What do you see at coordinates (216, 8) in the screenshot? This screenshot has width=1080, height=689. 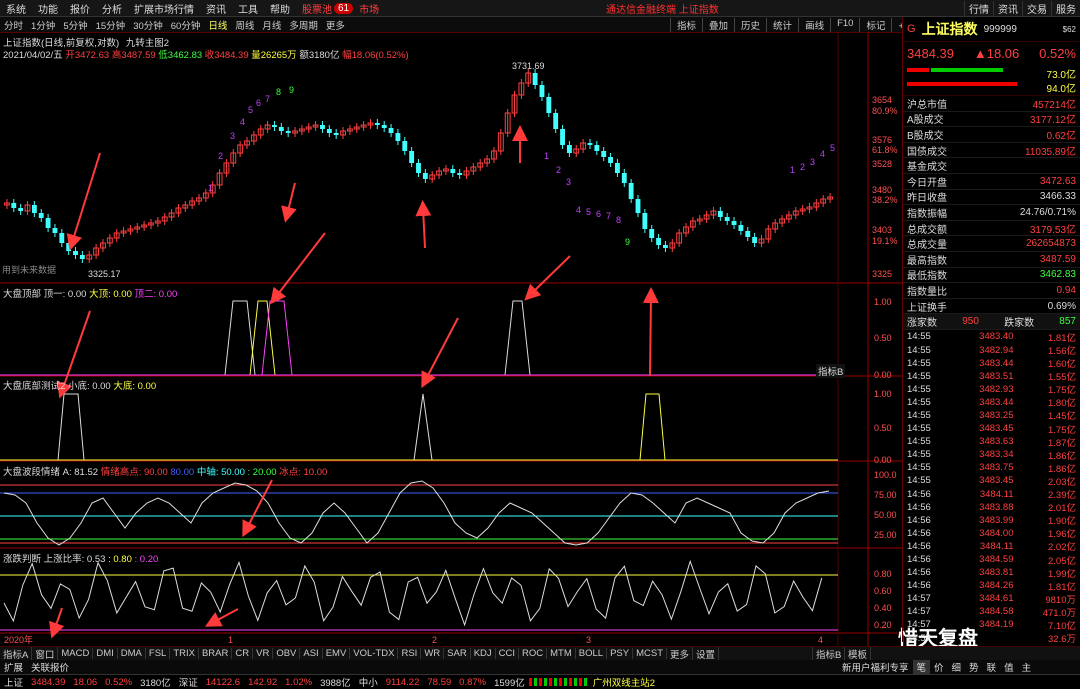 I see `menu-item: 资讯` at bounding box center [216, 8].